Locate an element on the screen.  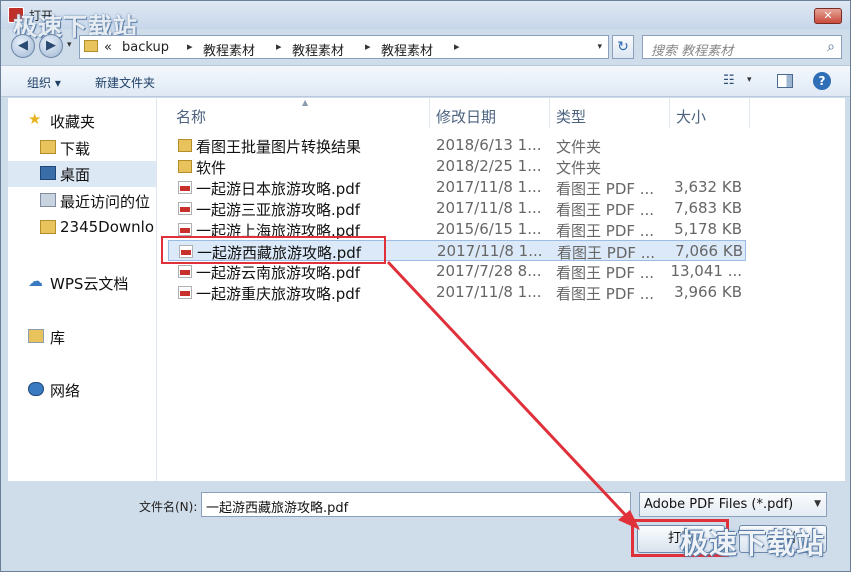
column-header-type: 类型 is located at coordinates (571, 116).